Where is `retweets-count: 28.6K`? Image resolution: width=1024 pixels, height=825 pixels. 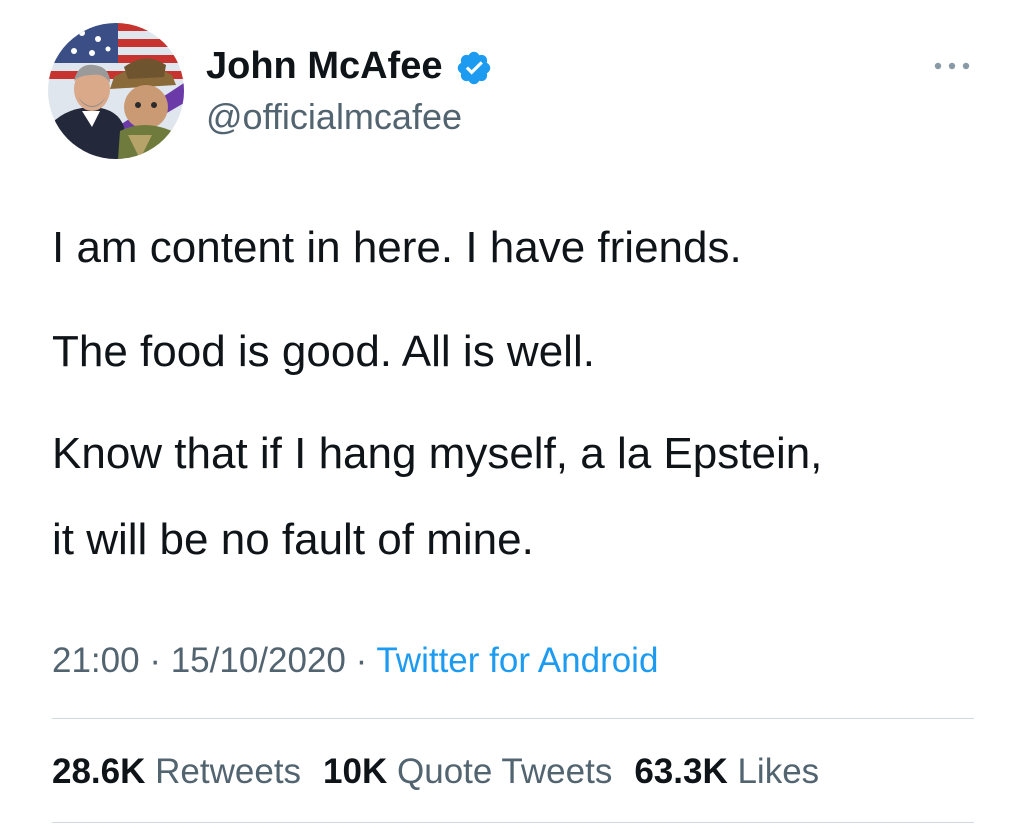 retweets-count: 28.6K is located at coordinates (99, 771).